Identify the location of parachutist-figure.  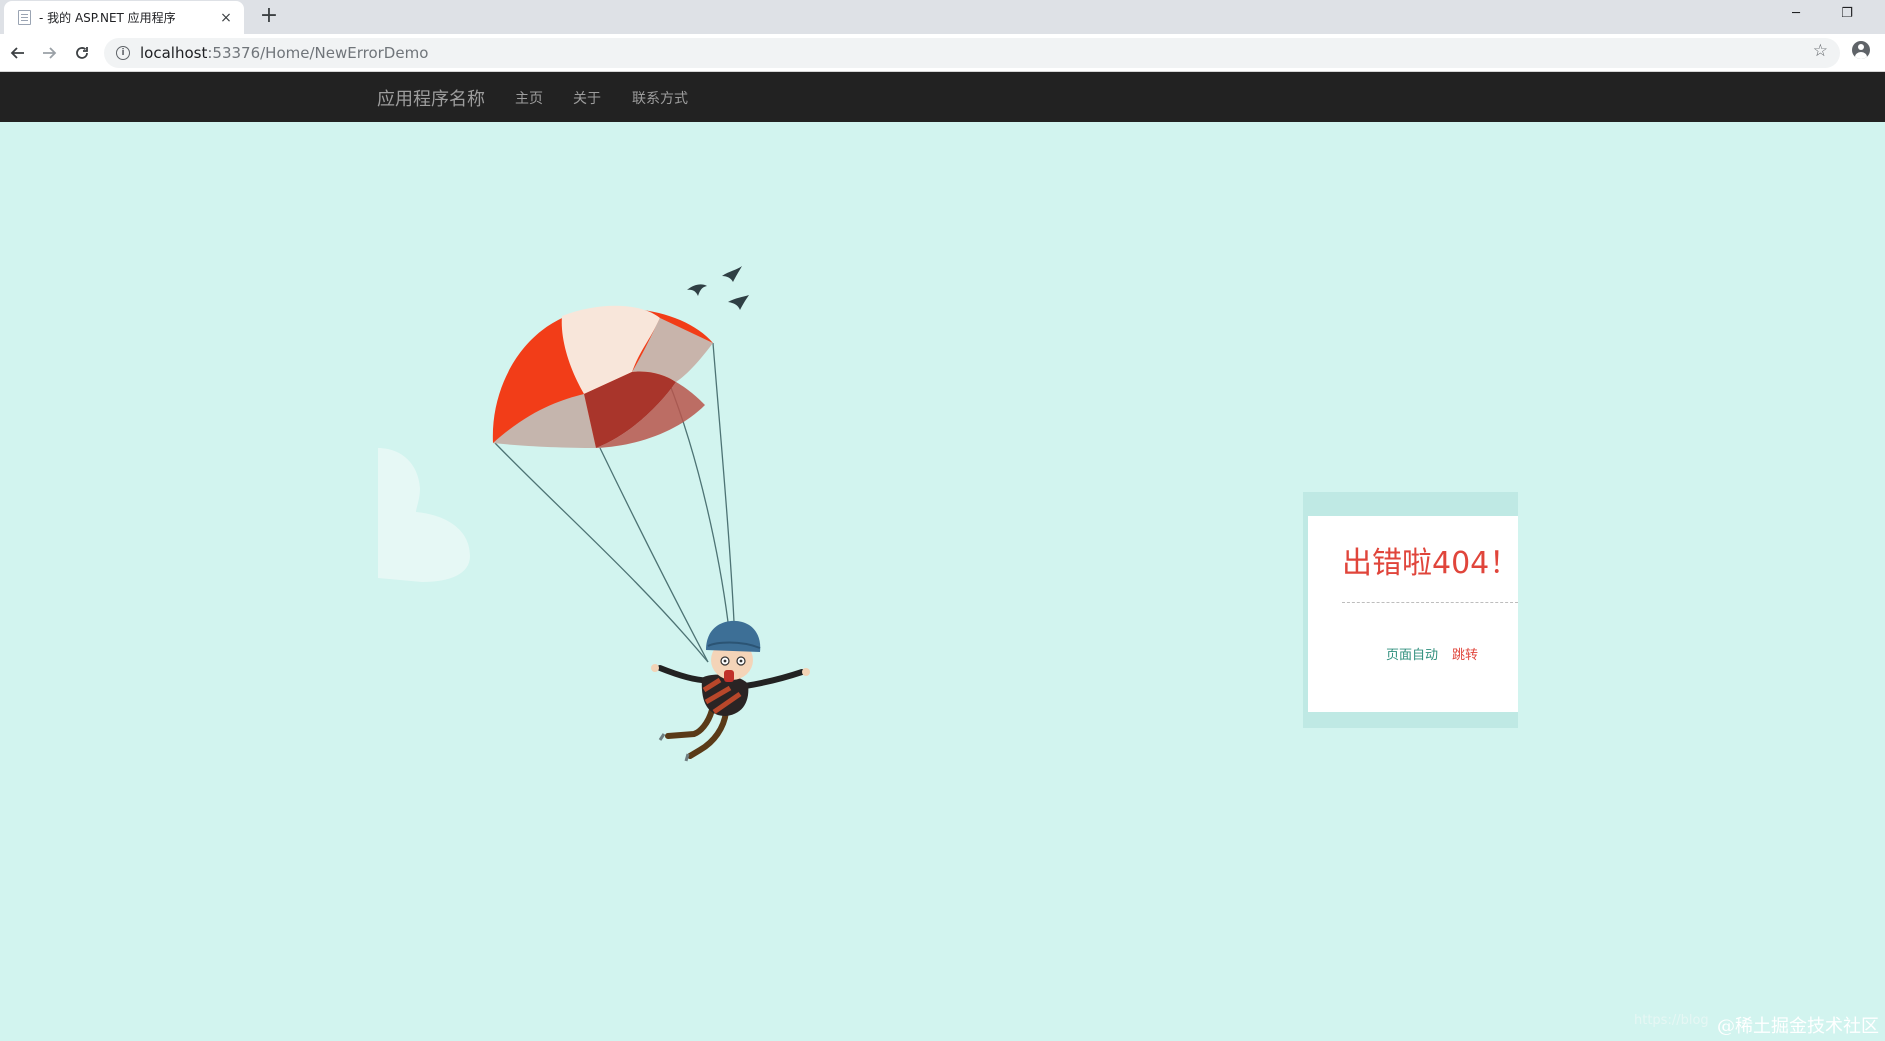
(730, 691).